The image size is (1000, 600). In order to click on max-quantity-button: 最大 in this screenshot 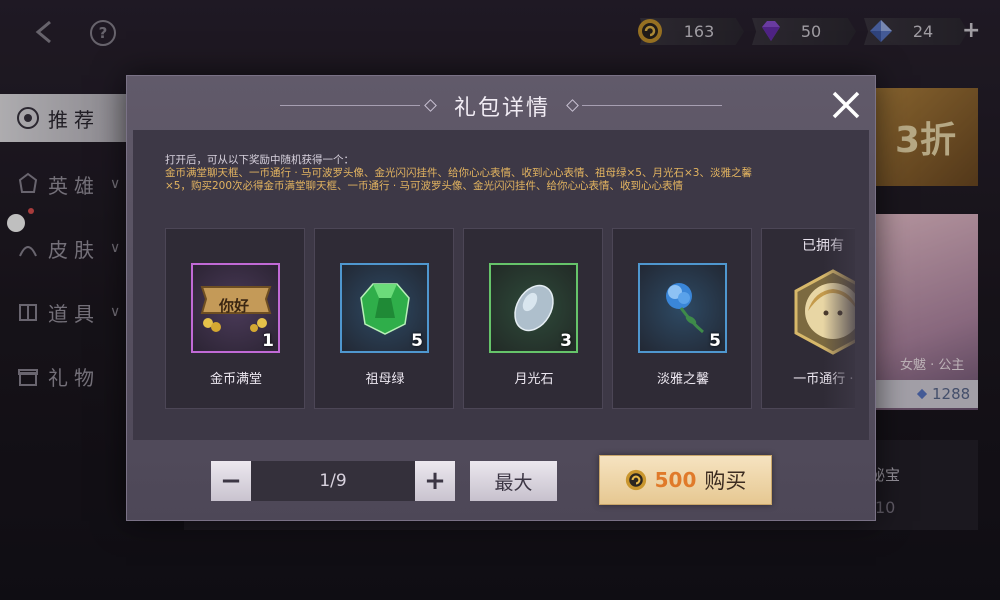, I will do `click(513, 481)`.